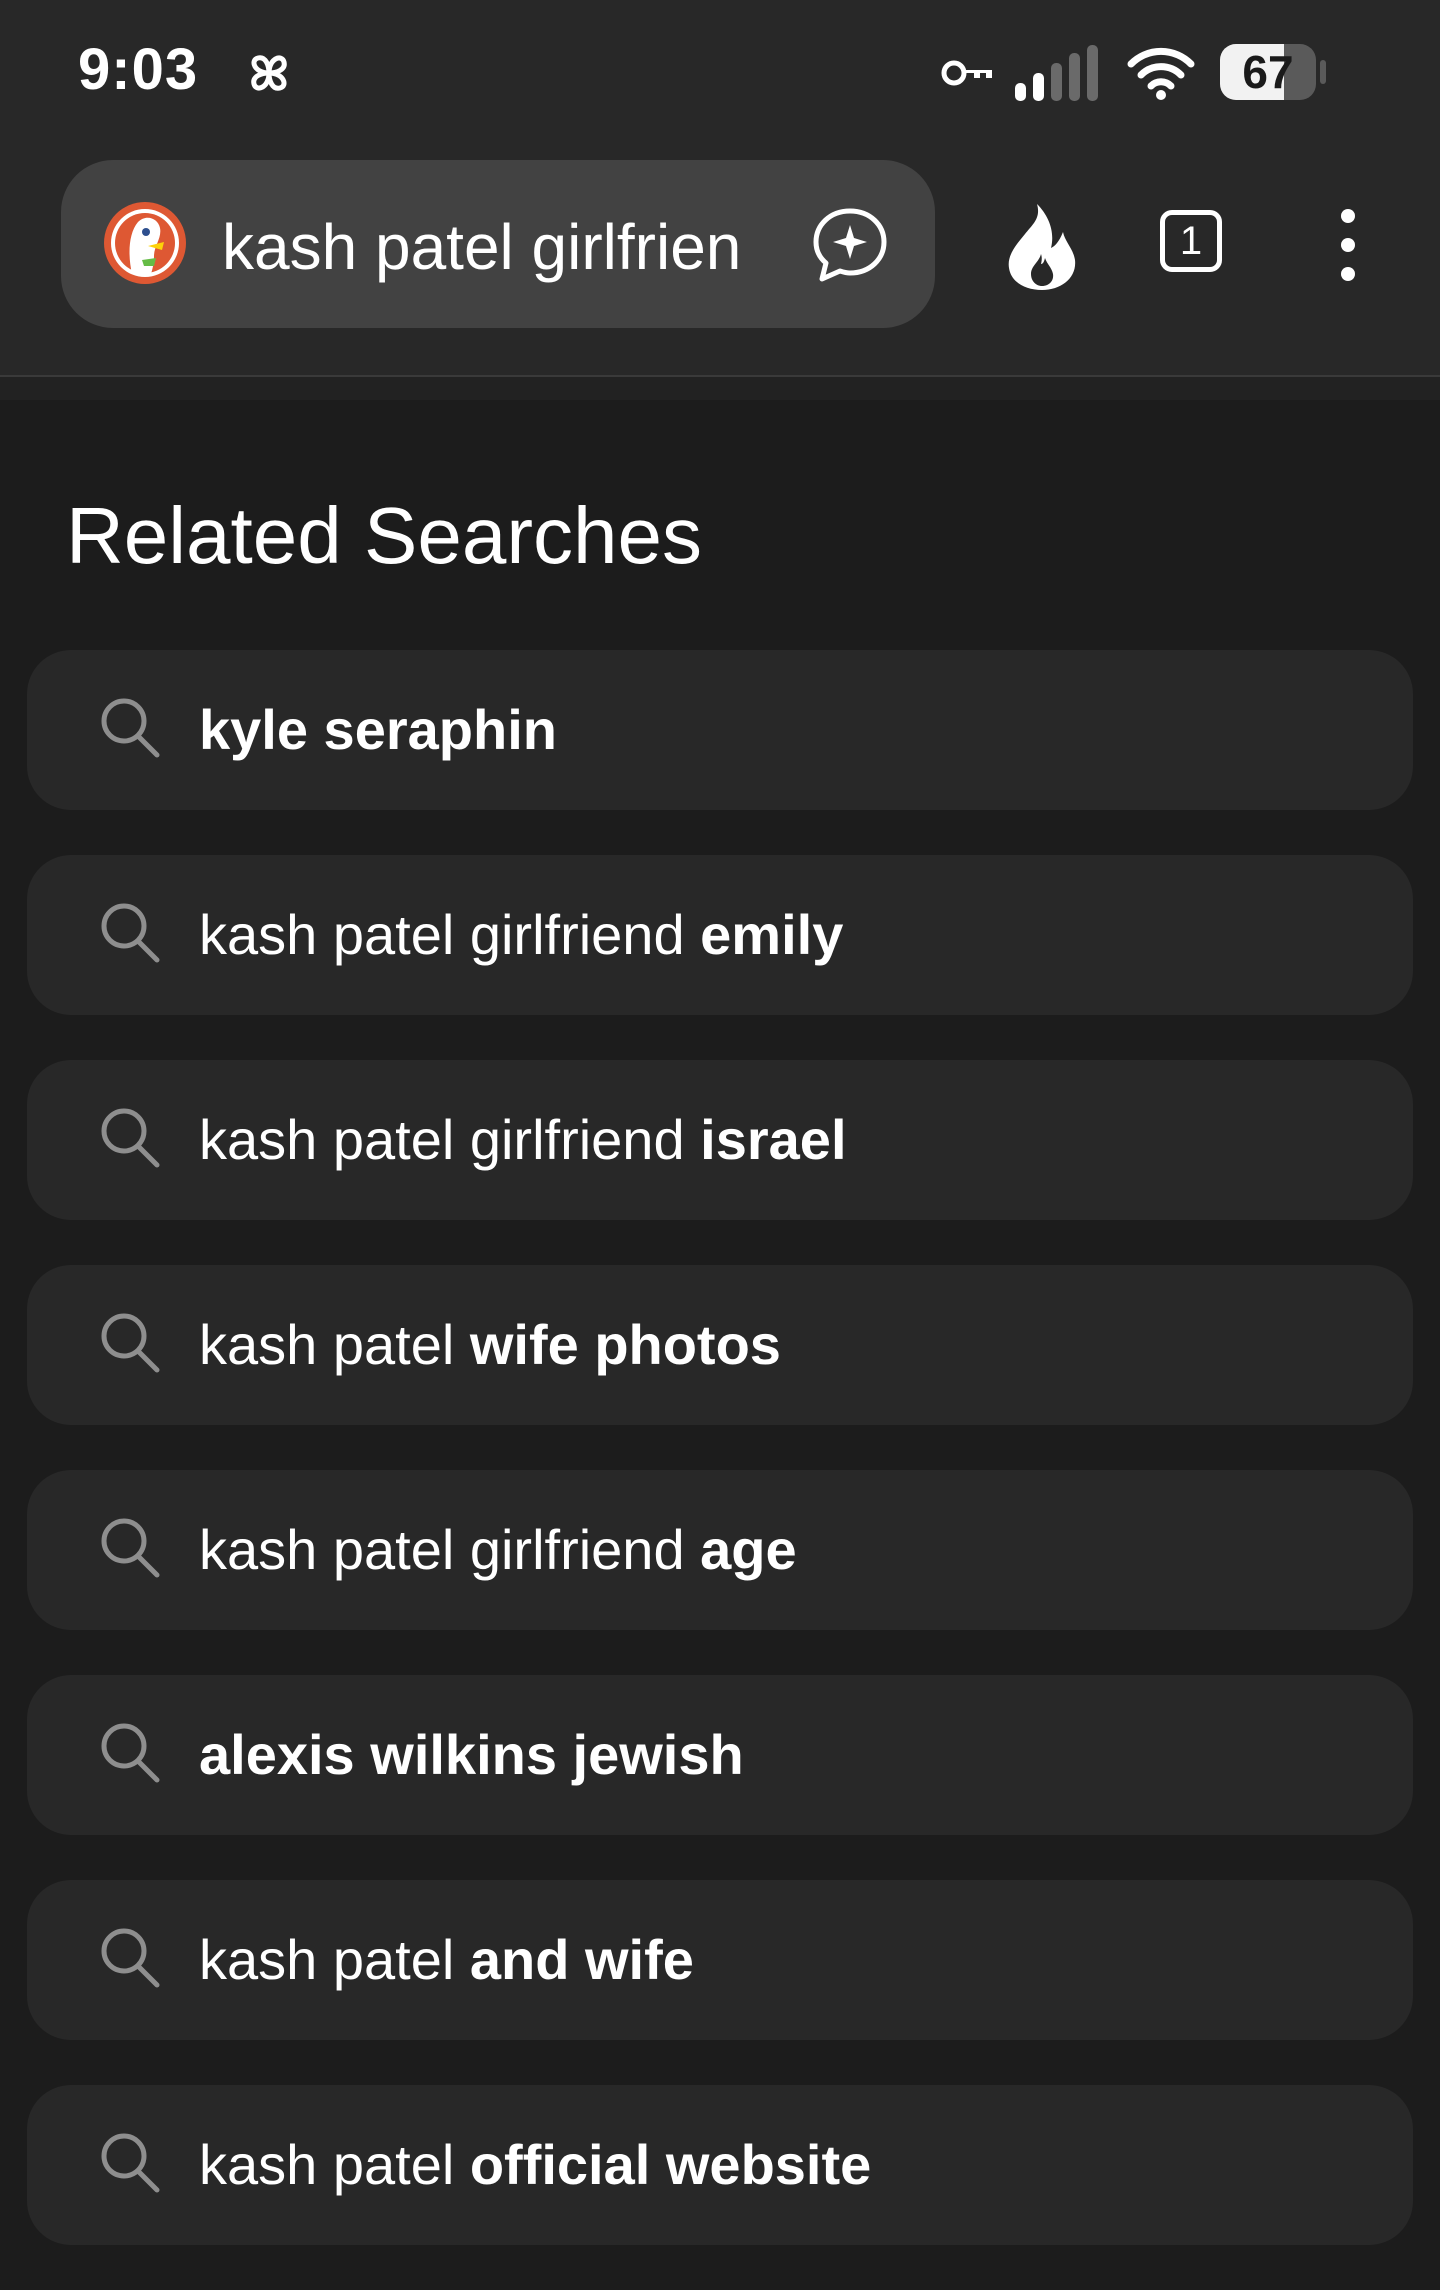  Describe the element at coordinates (625, 1344) in the screenshot. I see `item-suggestion: wife photos` at that location.